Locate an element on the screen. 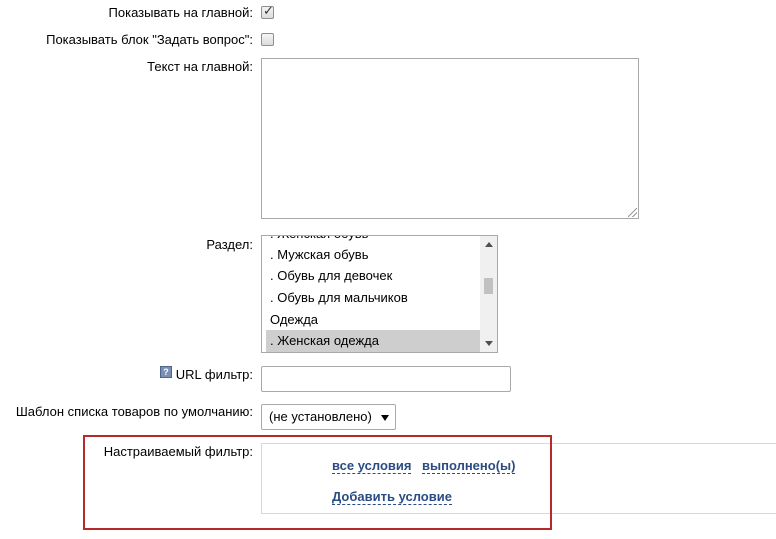 The image size is (776, 539). section-label: Раздел: is located at coordinates (229, 244).